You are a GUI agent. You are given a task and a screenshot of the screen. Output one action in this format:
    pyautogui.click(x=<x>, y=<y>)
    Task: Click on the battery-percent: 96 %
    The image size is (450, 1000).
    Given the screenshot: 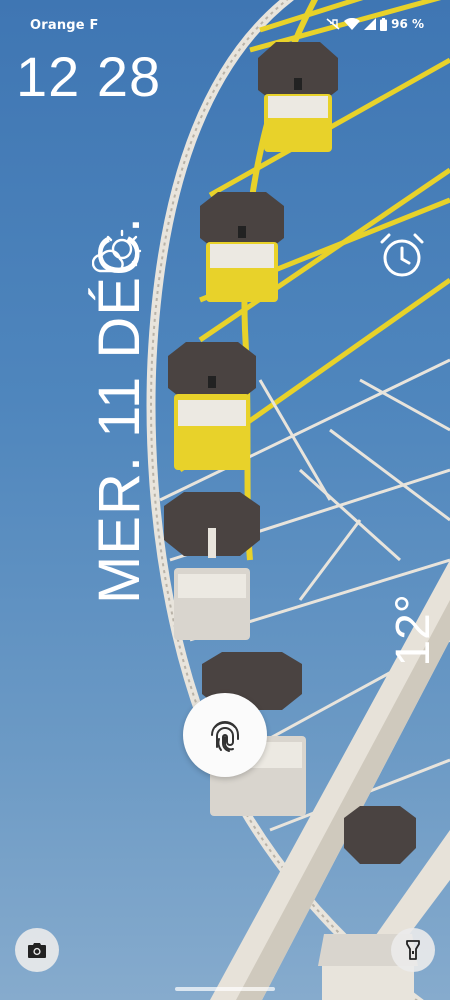 What is the action you would take?
    pyautogui.click(x=407, y=24)
    